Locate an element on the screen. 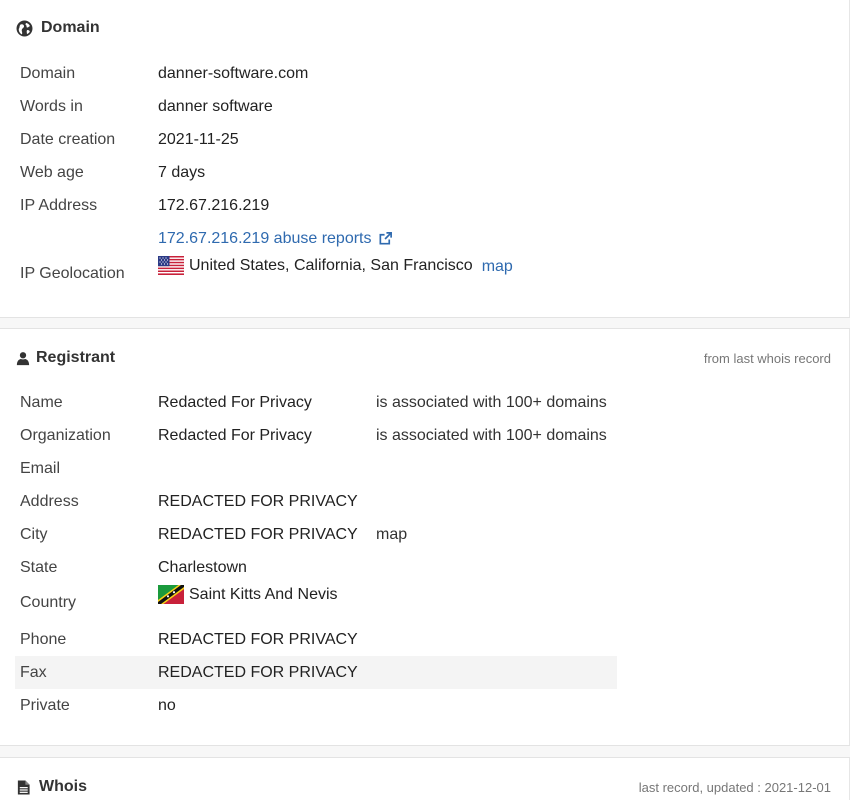  user-icon is located at coordinates (23, 358).